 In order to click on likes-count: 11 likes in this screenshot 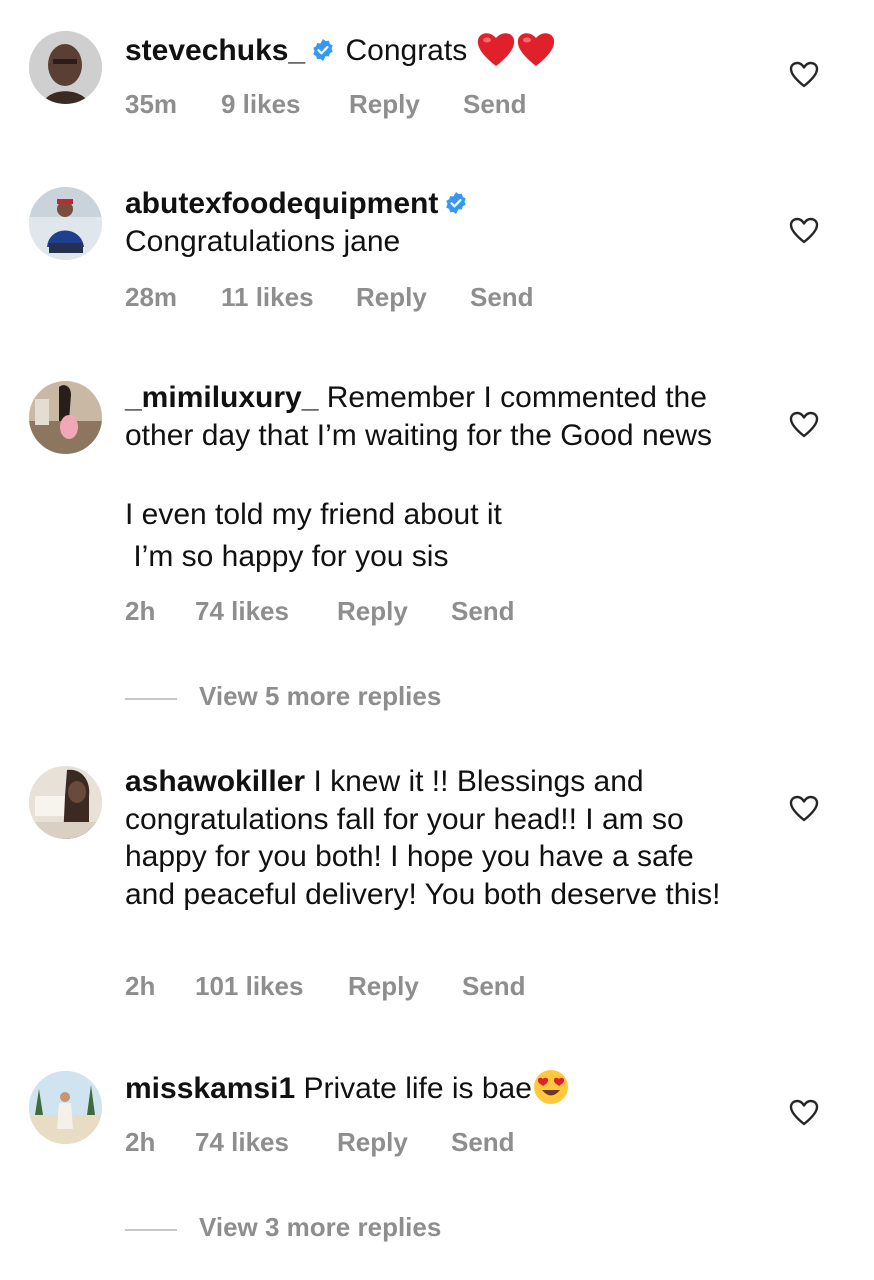, I will do `click(267, 297)`.